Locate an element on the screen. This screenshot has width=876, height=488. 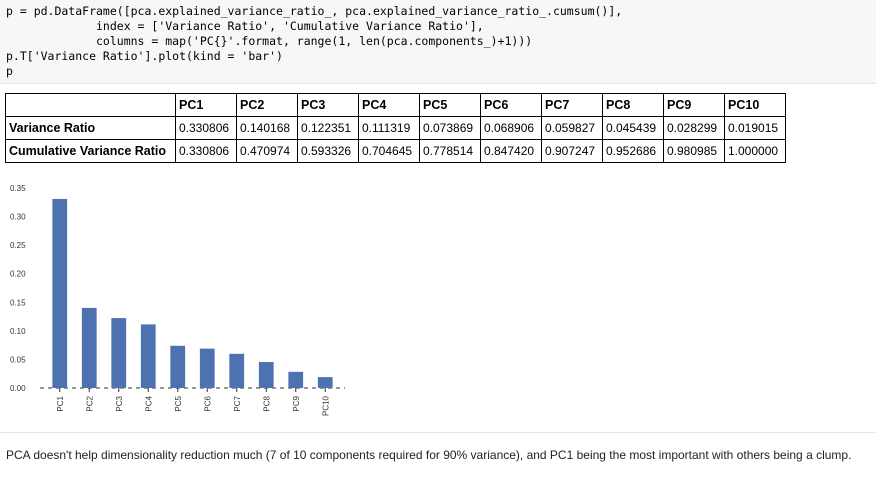
column-header: PC8 is located at coordinates (633, 105).